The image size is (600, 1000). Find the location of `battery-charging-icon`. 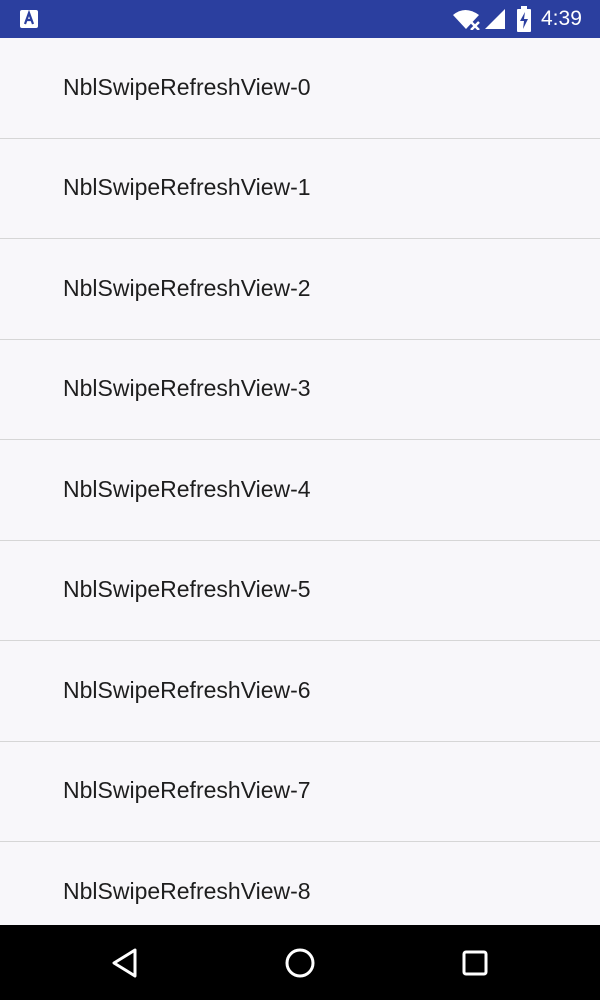

battery-charging-icon is located at coordinates (524, 19).